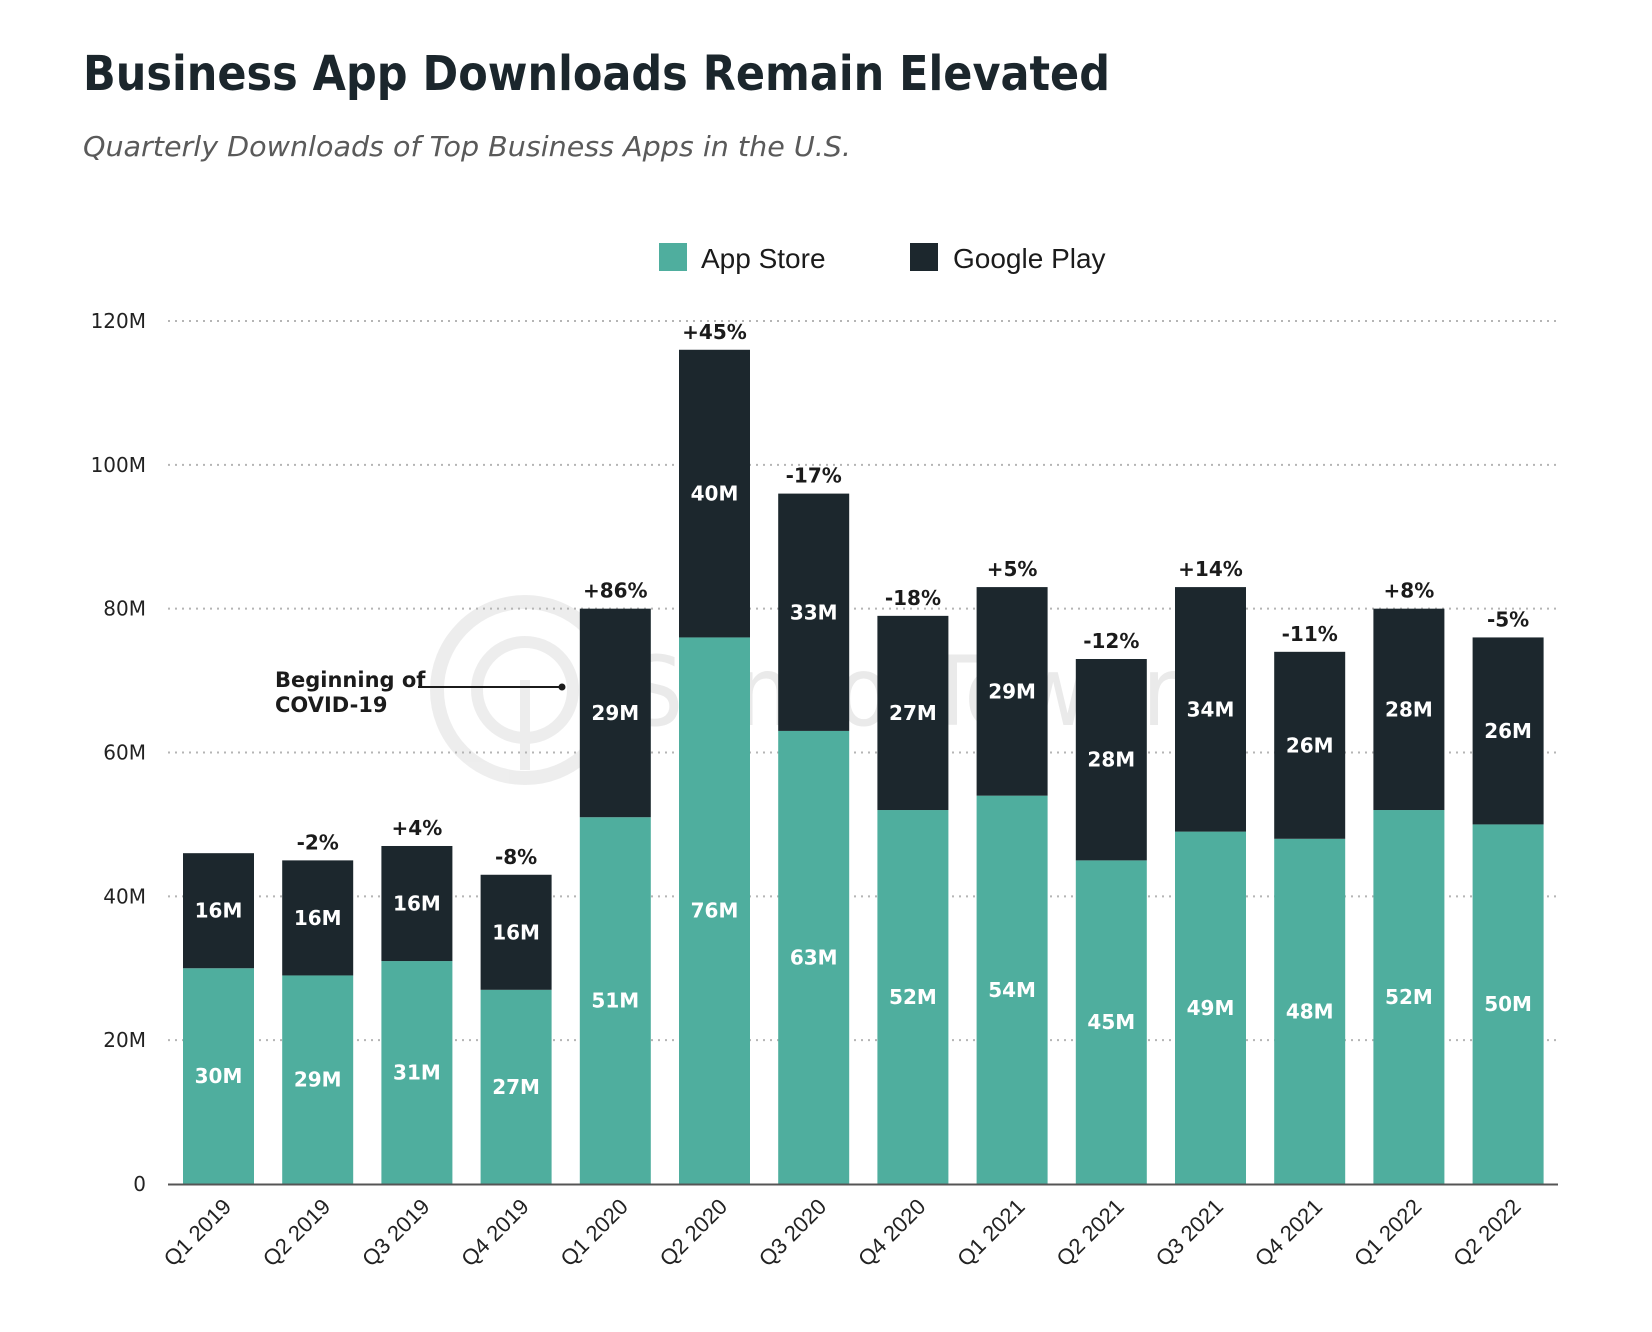  Describe the element at coordinates (219, 1076) in the screenshot. I see `value-label-app-store: 30M` at that location.